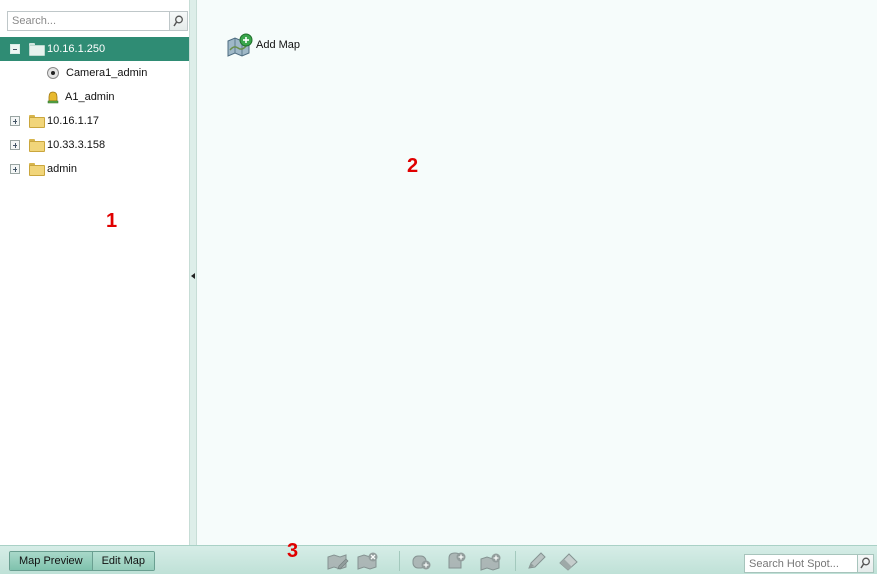 The image size is (877, 574). I want to click on tree-node-10-16-1-17: 10.16.1.17, so click(94, 121).